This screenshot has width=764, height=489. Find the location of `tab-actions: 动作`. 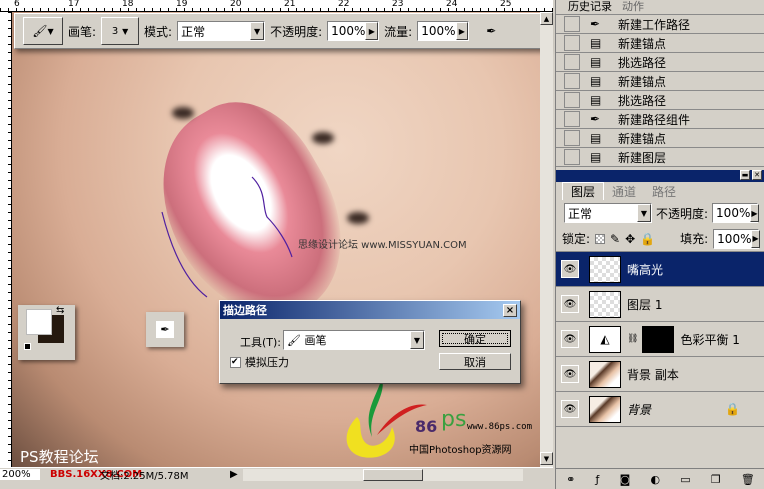

tab-actions: 动作 is located at coordinates (633, 7).